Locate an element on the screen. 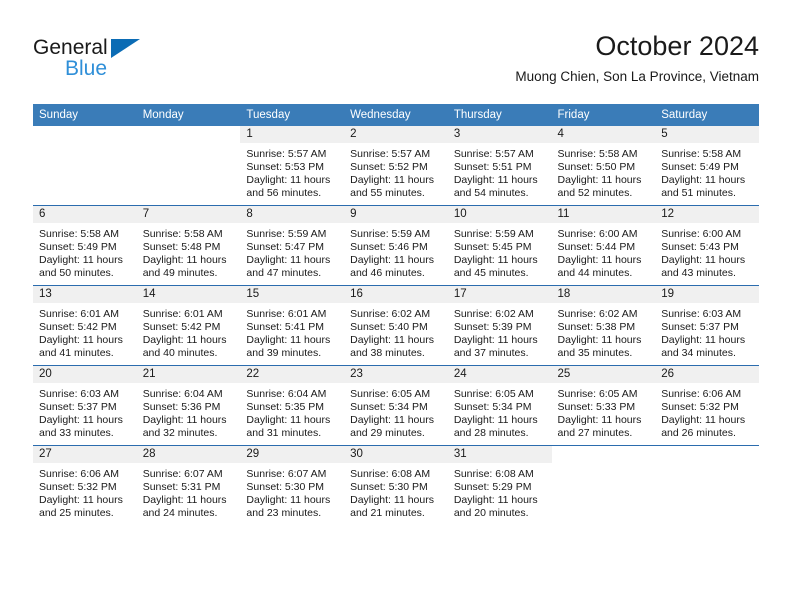 The height and width of the screenshot is (612, 792). sunset-text: Sunset: 5:37 PM is located at coordinates (700, 327).